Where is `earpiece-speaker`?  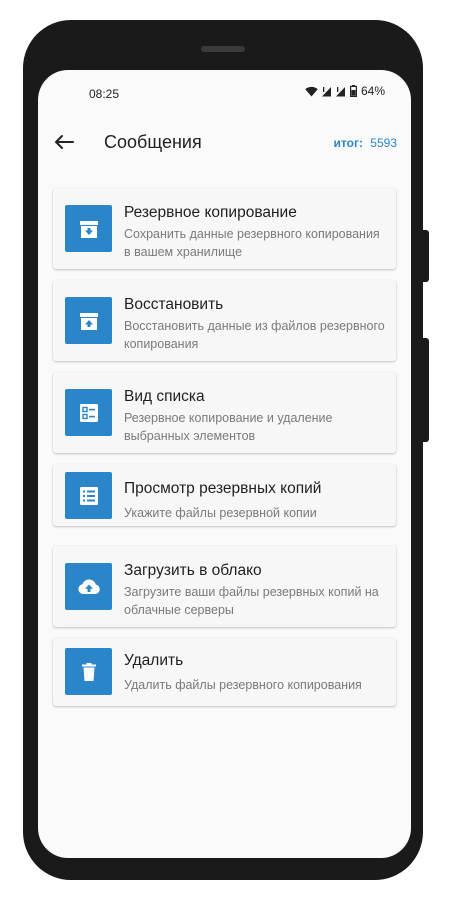
earpiece-speaker is located at coordinates (223, 49).